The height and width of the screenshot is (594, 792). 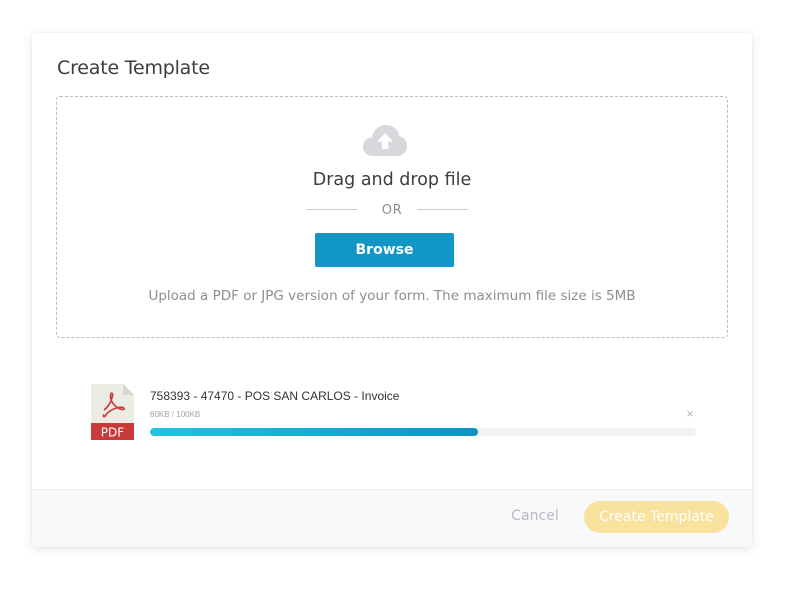 I want to click on modal-footer: Cancel Create Template, so click(x=392, y=518).